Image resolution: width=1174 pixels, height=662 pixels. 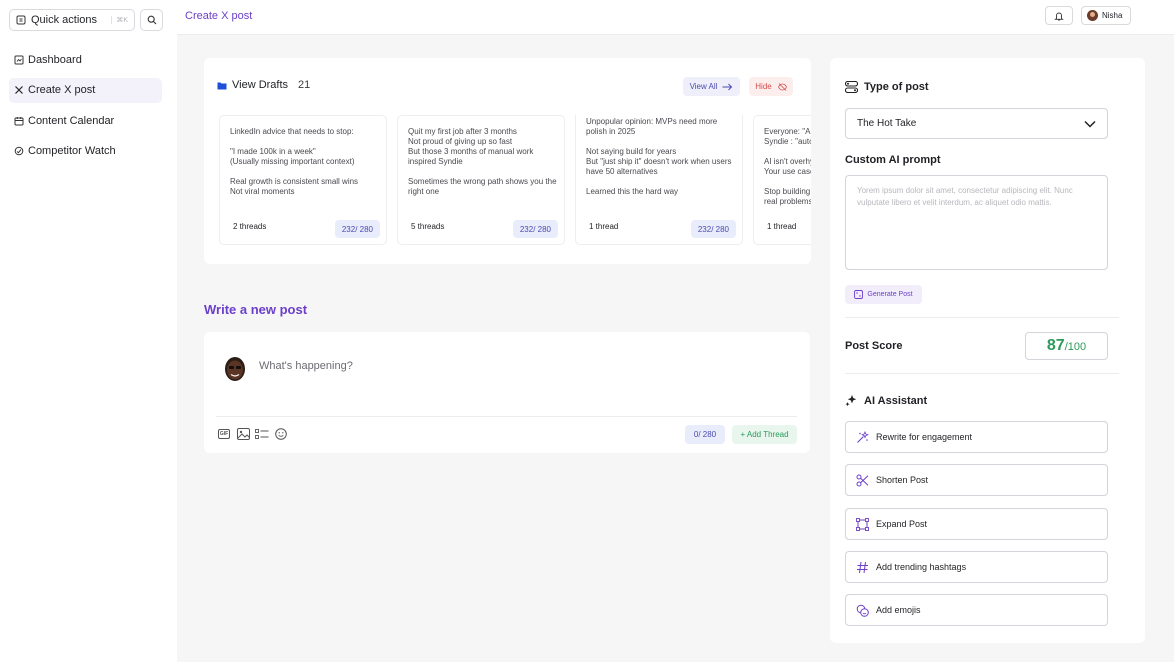 I want to click on gif-button: GIF, so click(x=224, y=434).